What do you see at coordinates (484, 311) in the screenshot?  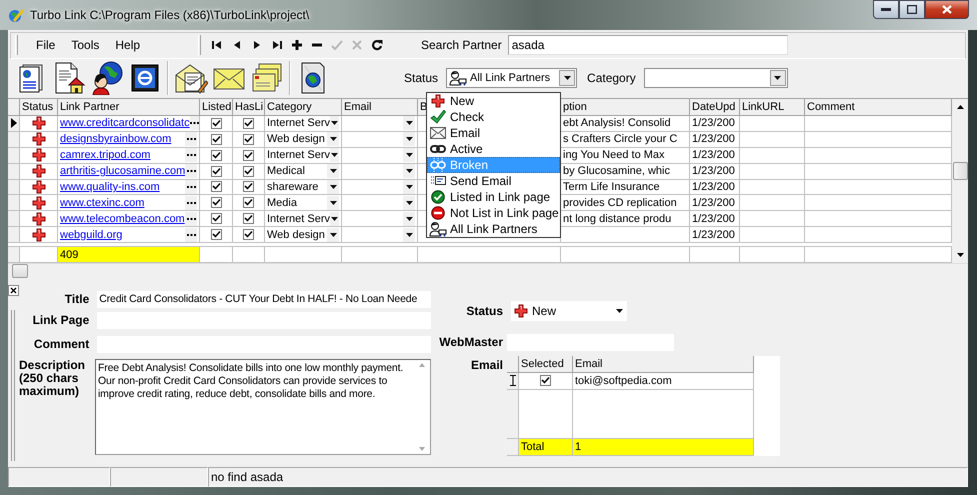 I see `status-label: Status` at bounding box center [484, 311].